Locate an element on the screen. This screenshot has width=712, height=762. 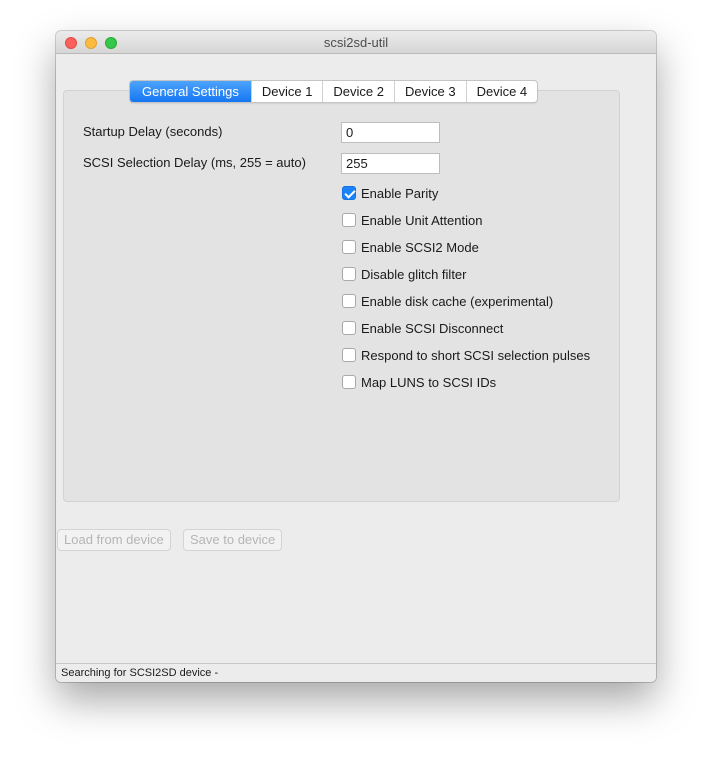
checkbox-label: Respond to short SCSI selection pulses is located at coordinates (476, 355).